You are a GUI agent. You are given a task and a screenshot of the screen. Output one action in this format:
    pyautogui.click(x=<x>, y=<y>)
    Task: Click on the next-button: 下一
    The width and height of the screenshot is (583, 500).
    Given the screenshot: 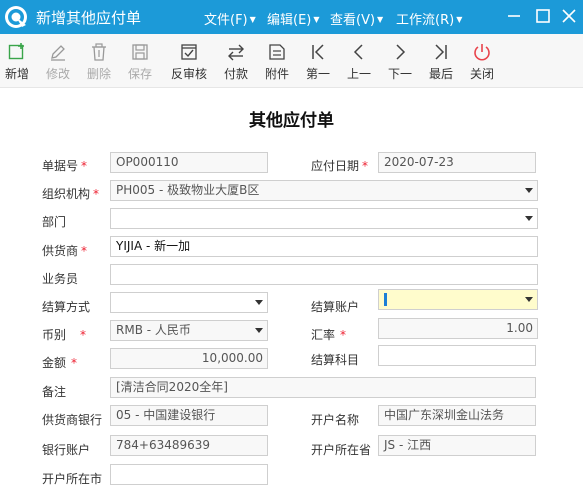 What is the action you would take?
    pyautogui.click(x=400, y=62)
    